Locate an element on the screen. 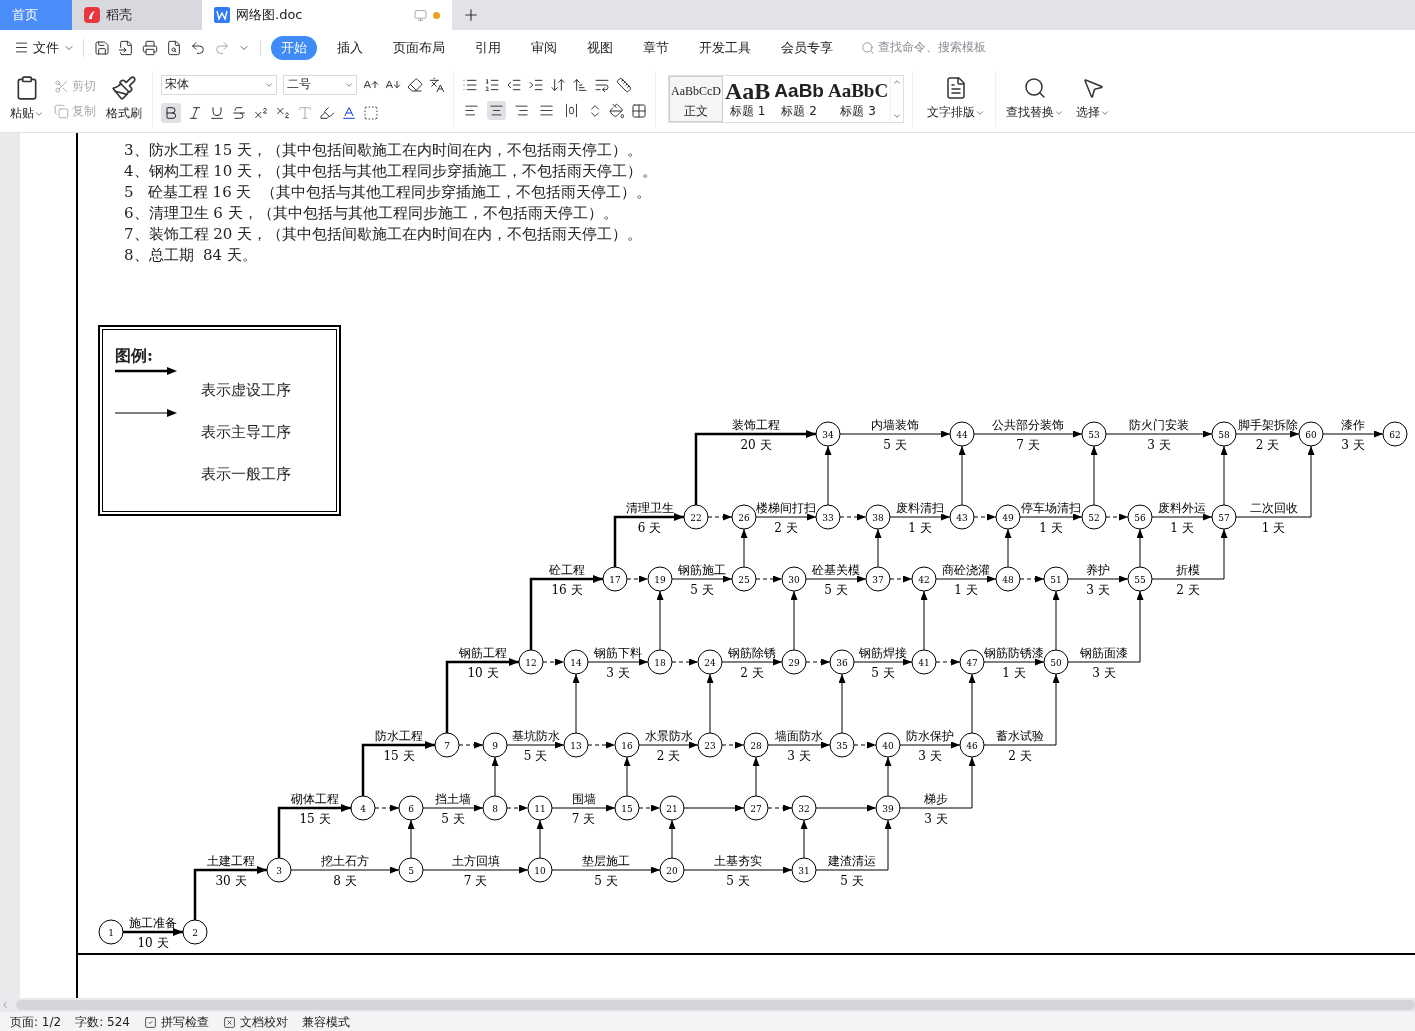  format-painter-button: 格式刷 is located at coordinates (124, 98).